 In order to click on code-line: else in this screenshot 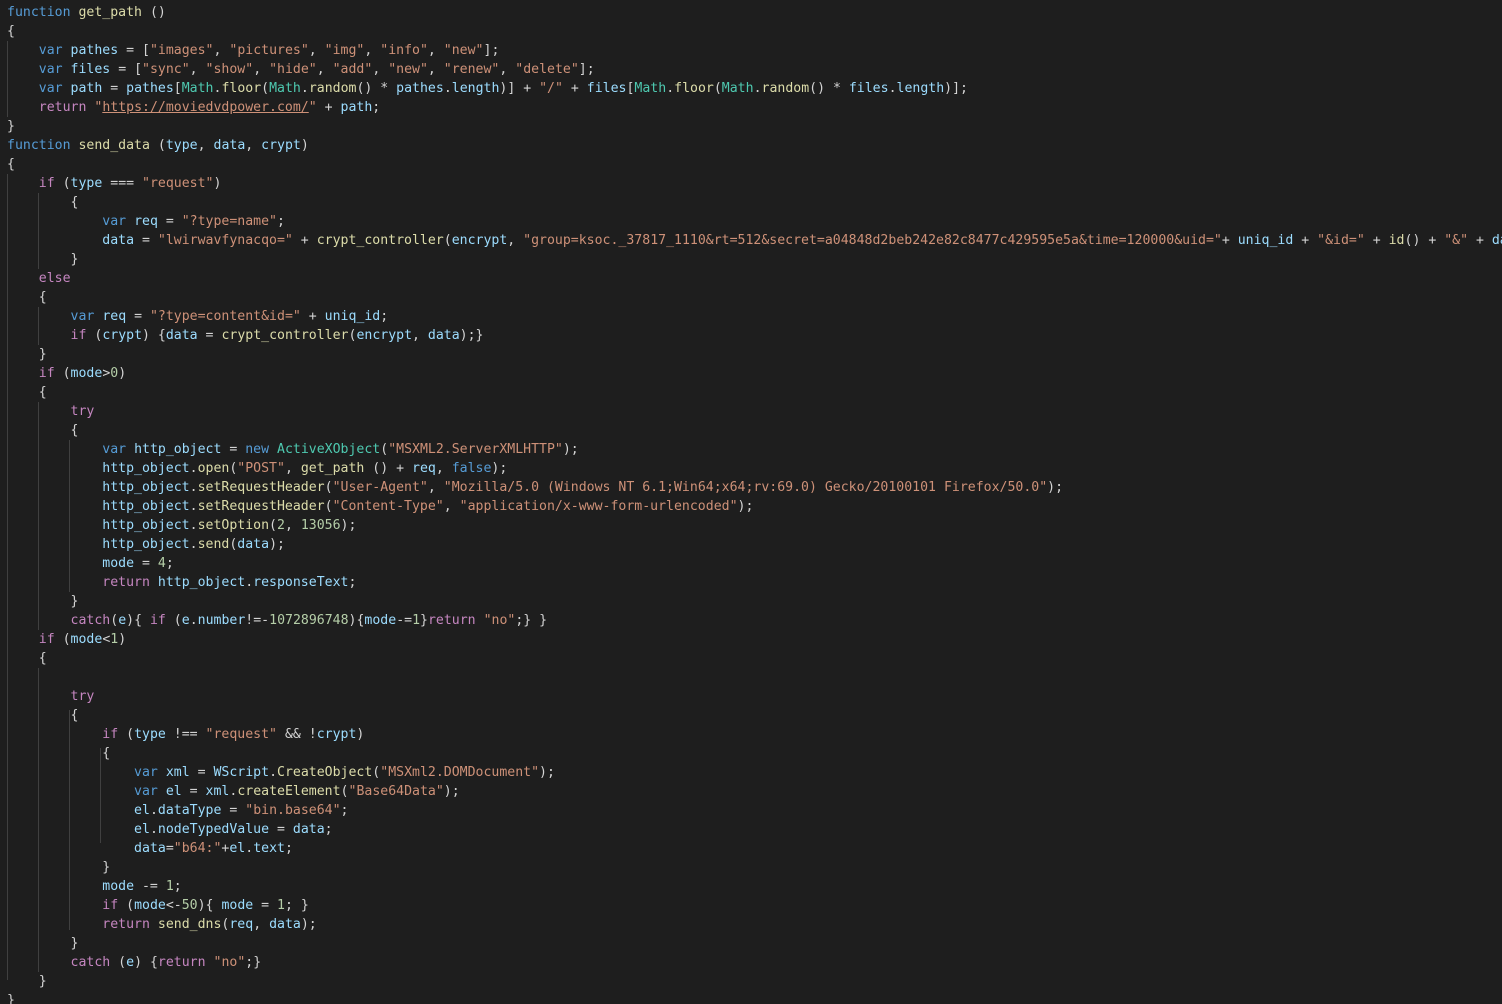, I will do `click(754, 278)`.